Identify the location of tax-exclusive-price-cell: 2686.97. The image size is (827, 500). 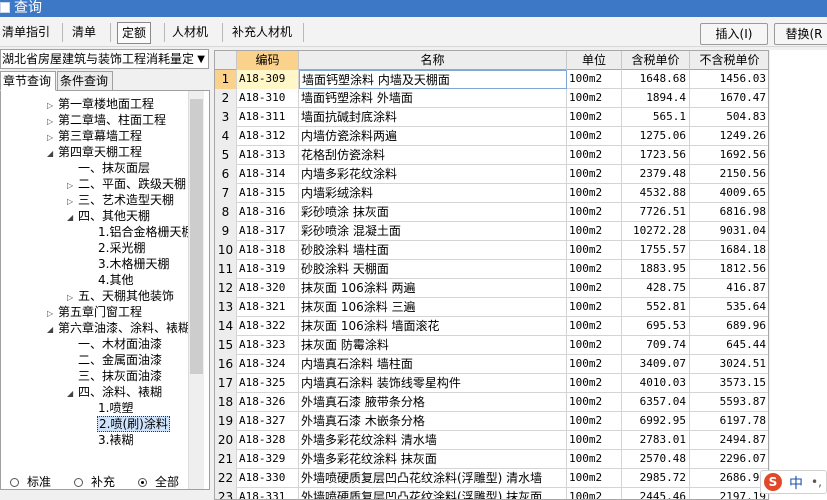
(729, 478).